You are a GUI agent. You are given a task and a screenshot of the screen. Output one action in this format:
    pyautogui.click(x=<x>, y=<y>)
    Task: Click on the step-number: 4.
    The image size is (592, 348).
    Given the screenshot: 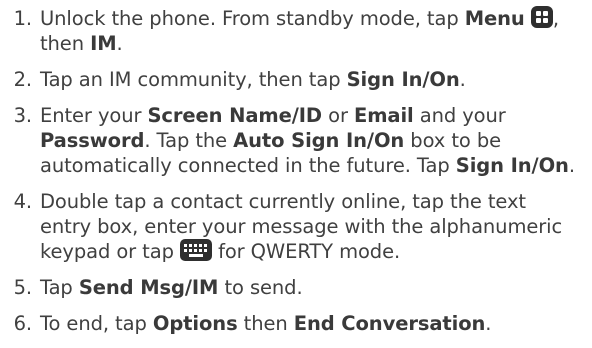 What is the action you would take?
    pyautogui.click(x=23, y=201)
    